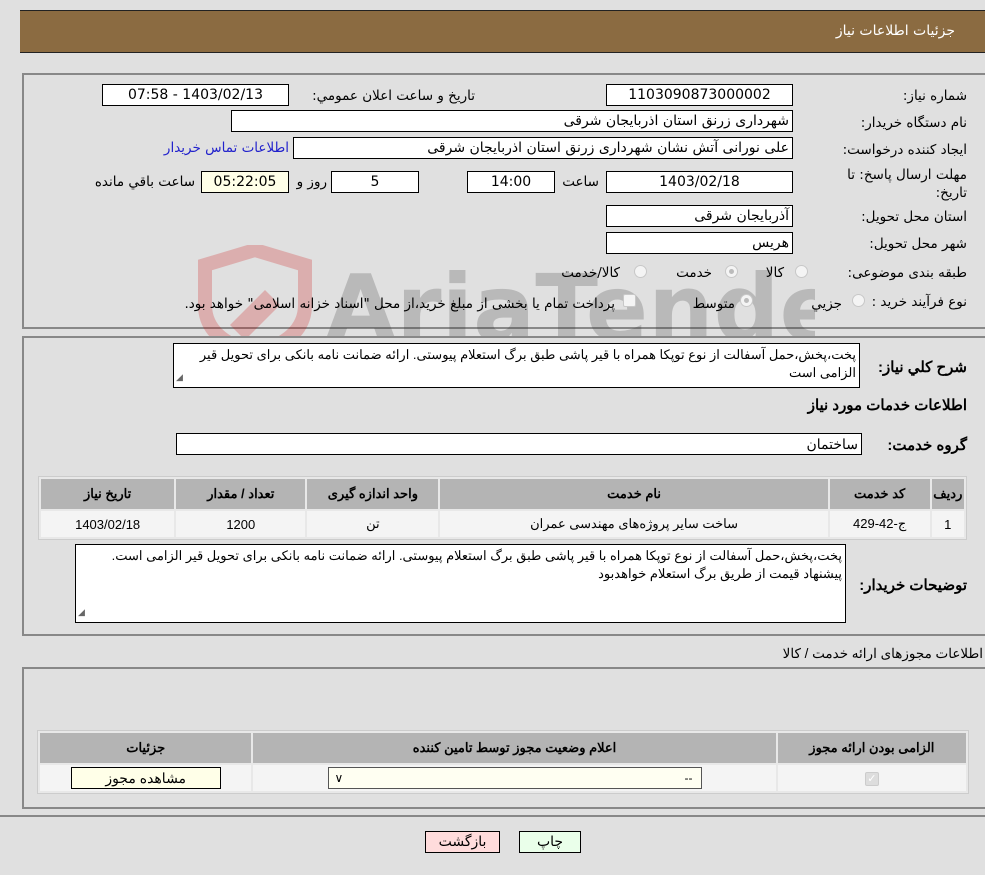 The image size is (985, 875). Describe the element at coordinates (550, 842) in the screenshot. I see `print-button: چاپ` at that location.